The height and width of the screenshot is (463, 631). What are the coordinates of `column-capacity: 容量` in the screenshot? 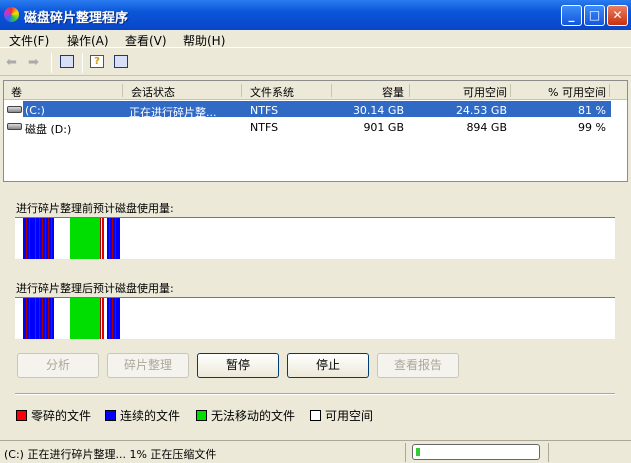 It's located at (369, 92).